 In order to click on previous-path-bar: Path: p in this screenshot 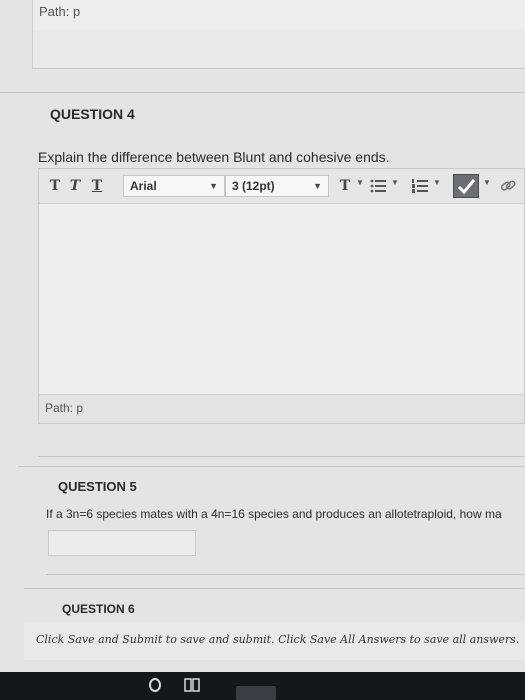, I will do `click(278, 15)`.